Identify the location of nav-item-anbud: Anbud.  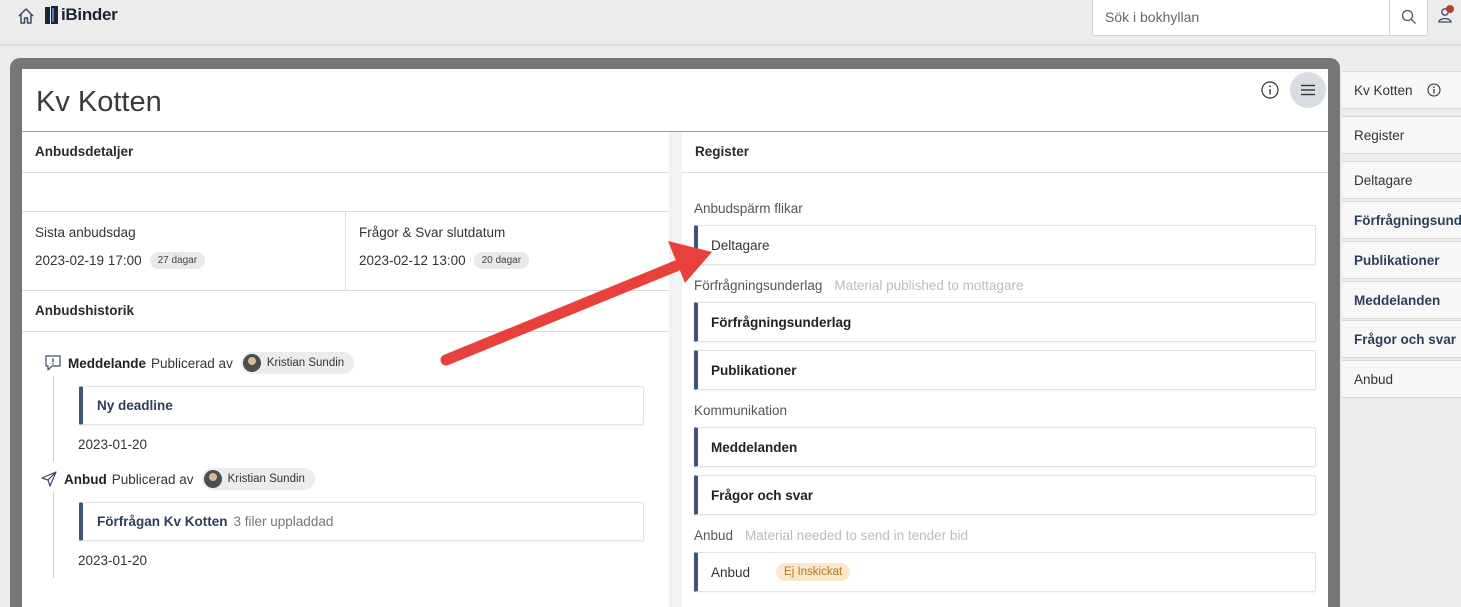
(1401, 379).